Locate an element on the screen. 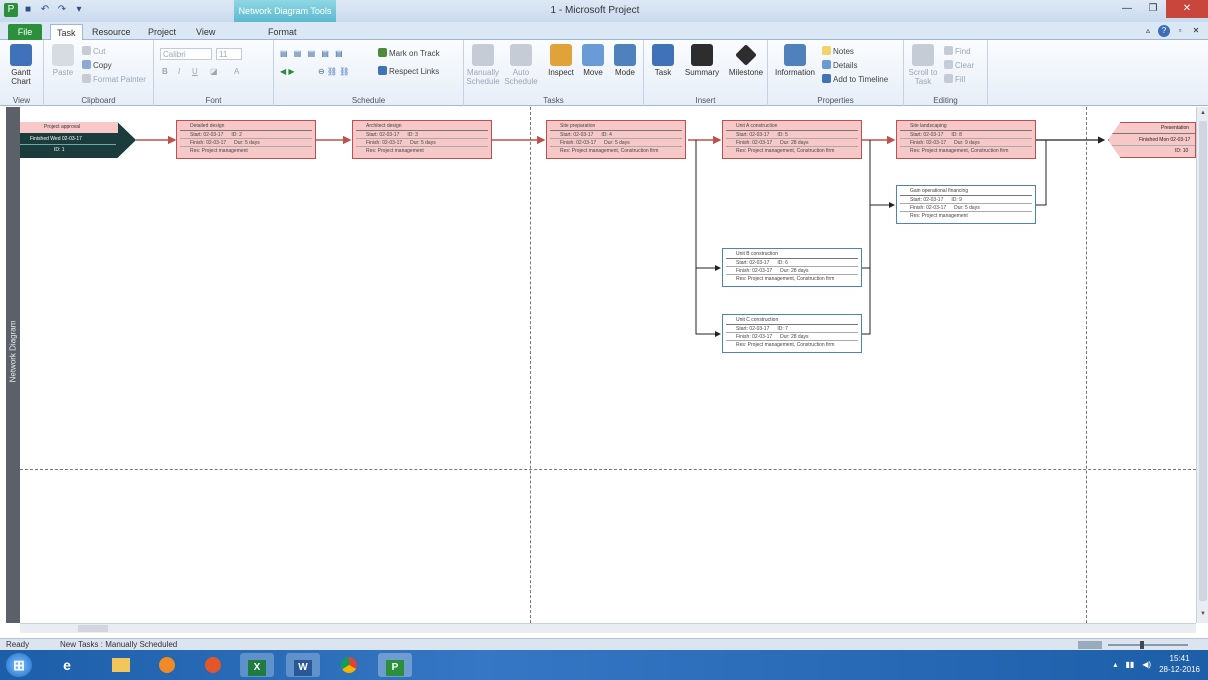 Image resolution: width=1208 pixels, height=680 pixels. notes-button: Notes is located at coordinates (838, 51).